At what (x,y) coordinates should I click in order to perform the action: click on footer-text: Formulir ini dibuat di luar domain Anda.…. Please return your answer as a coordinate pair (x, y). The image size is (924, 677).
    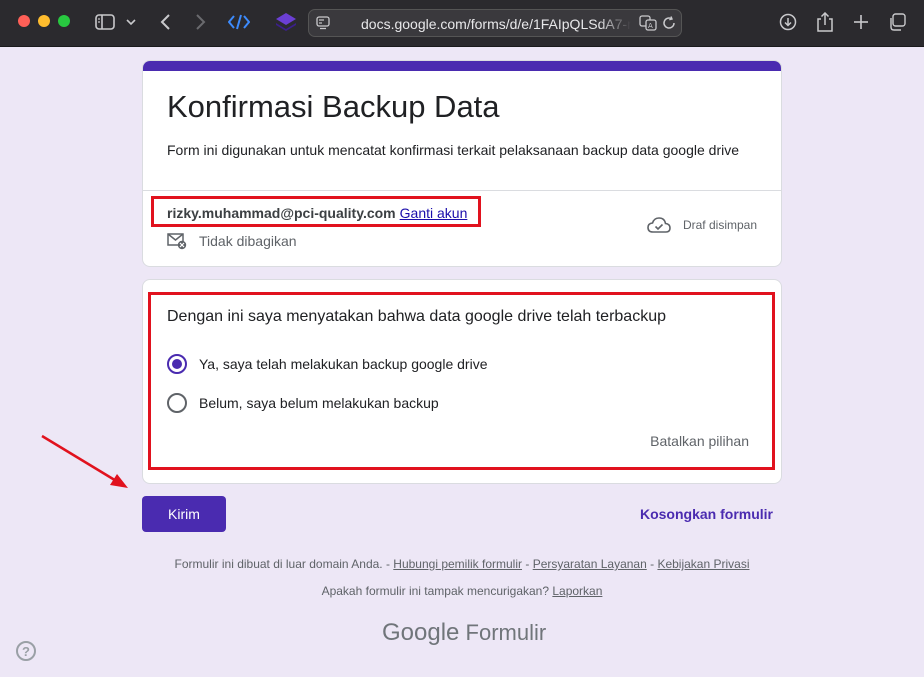
    Looking at the image, I should click on (284, 564).